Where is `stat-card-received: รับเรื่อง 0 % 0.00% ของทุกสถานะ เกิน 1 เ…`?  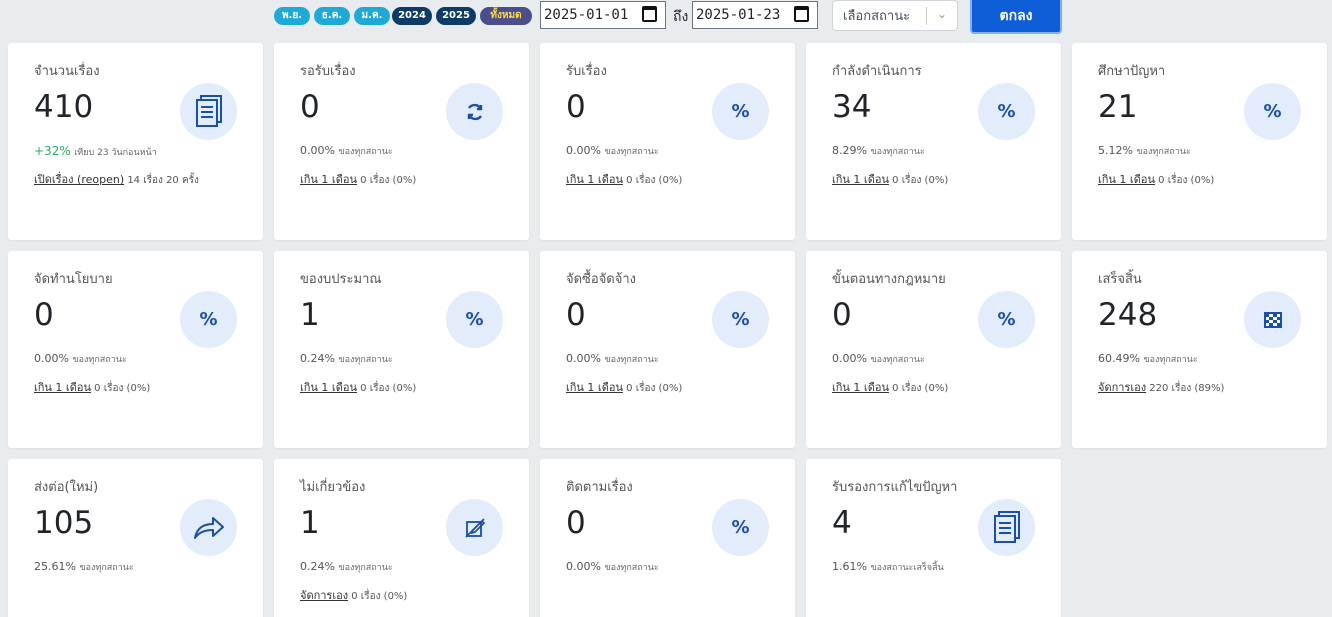
stat-card-received: รับเรื่อง 0 % 0.00% ของทุกสถานะ เกิน 1 เ… is located at coordinates (667, 141).